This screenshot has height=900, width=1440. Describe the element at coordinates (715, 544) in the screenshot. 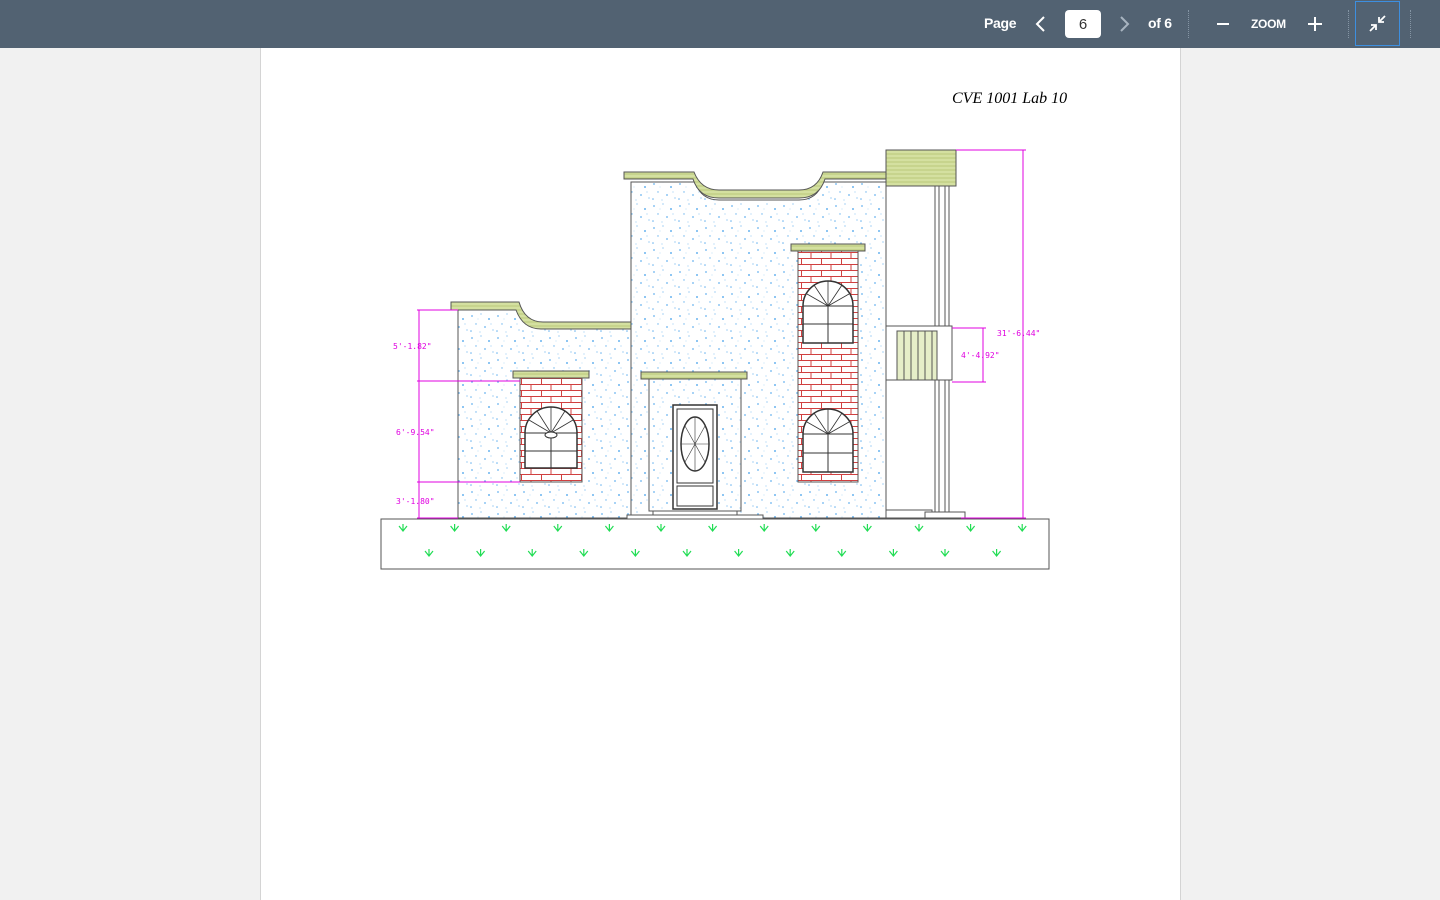

I see `ground-slab` at that location.